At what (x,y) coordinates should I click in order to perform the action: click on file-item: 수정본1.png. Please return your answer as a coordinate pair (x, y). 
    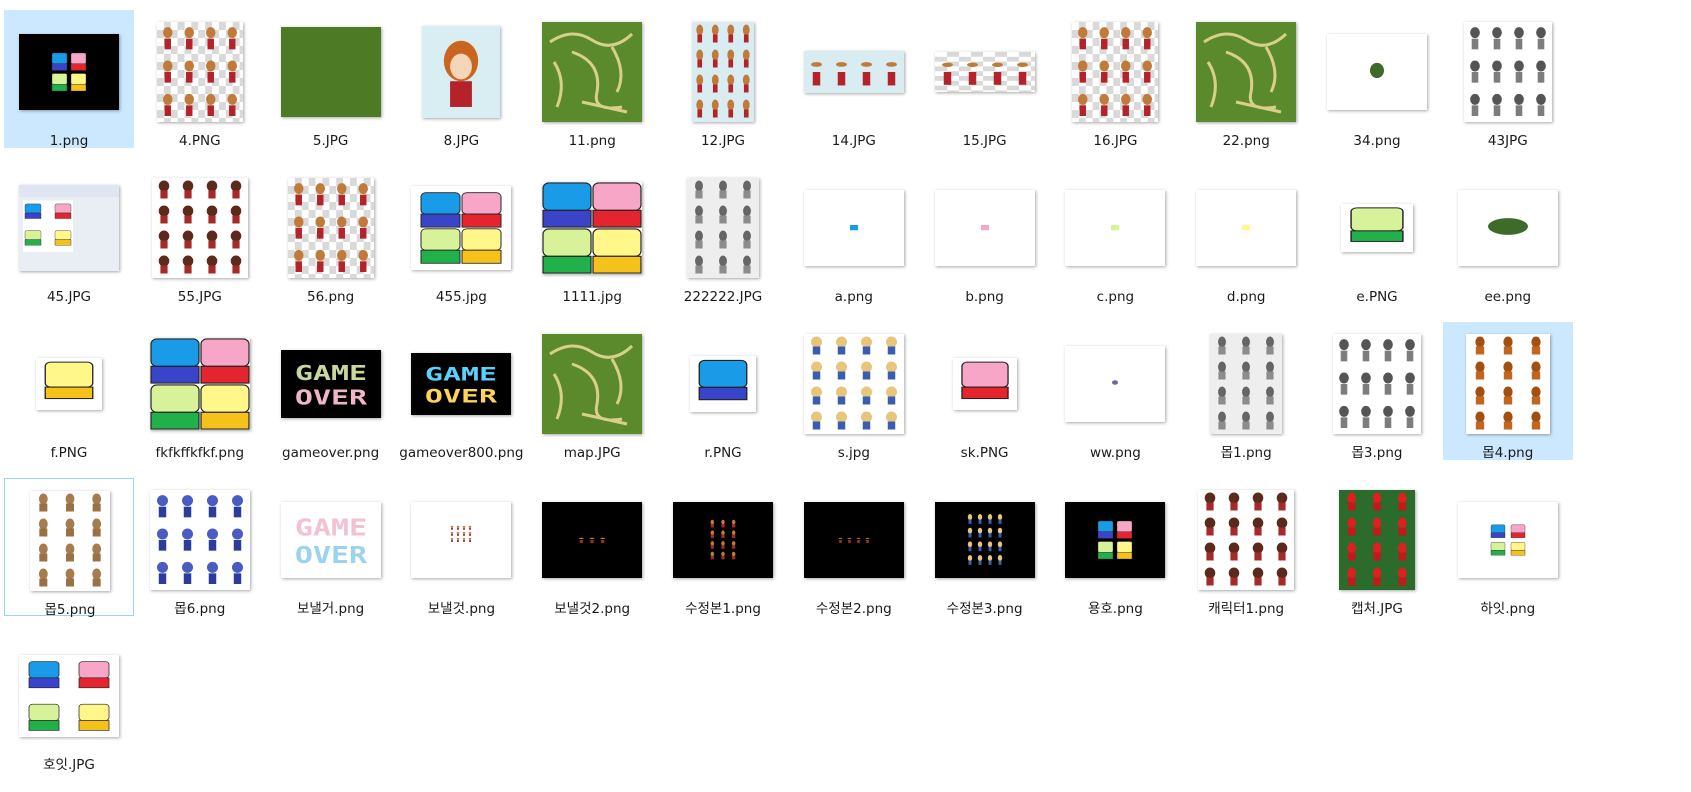
    Looking at the image, I should click on (723, 547).